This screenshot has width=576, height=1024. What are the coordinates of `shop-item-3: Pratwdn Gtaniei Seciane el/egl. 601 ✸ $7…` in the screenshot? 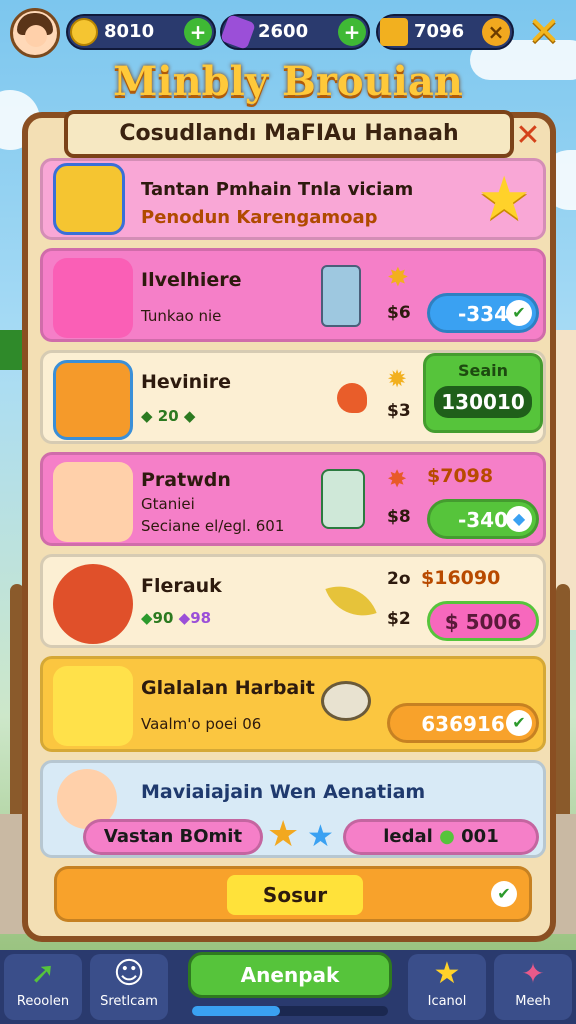 It's located at (293, 499).